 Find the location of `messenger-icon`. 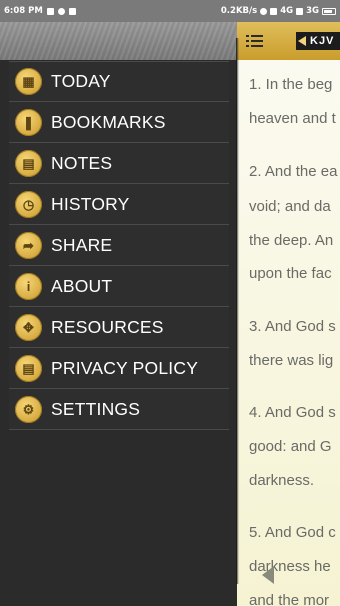

messenger-icon is located at coordinates (61, 11).